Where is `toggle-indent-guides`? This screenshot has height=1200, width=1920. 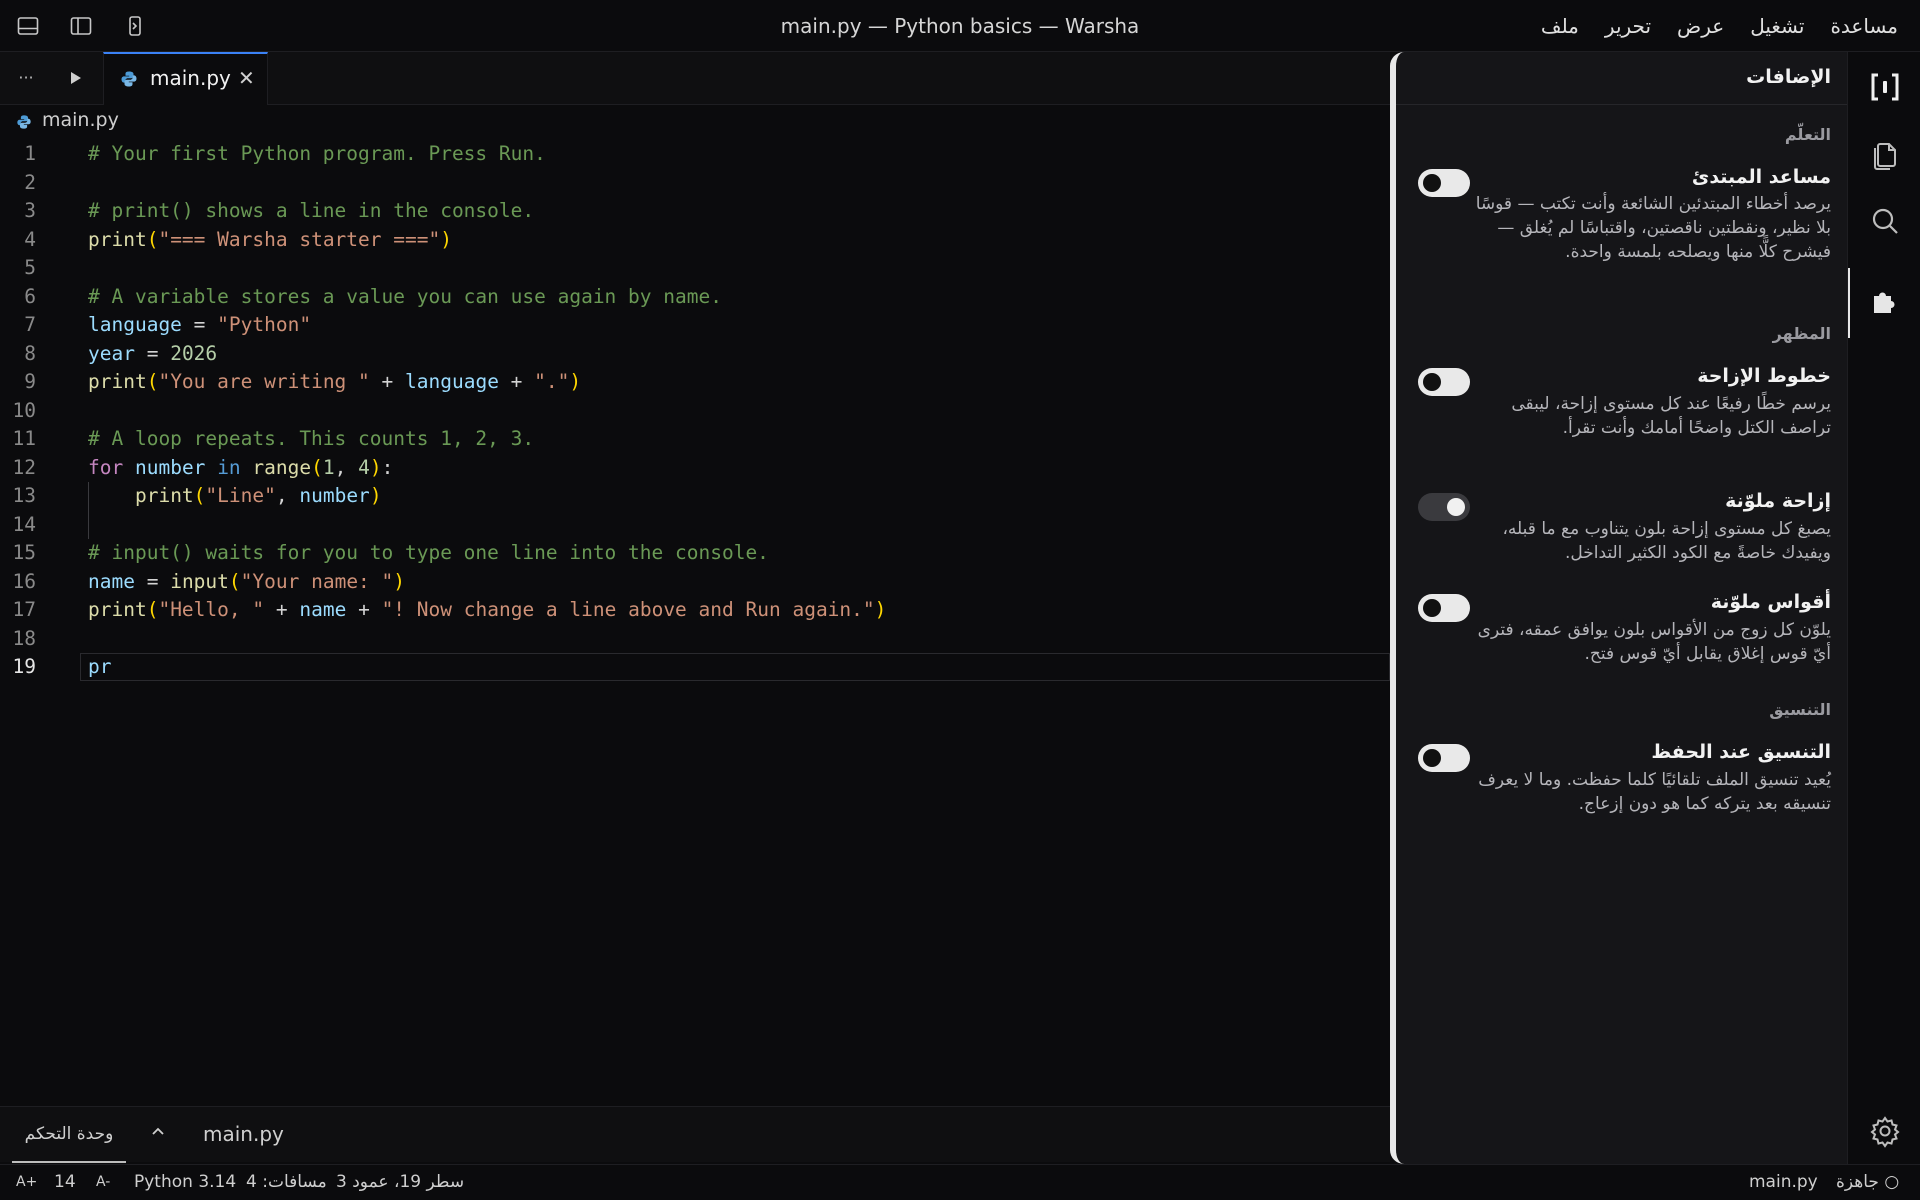 toggle-indent-guides is located at coordinates (1444, 382).